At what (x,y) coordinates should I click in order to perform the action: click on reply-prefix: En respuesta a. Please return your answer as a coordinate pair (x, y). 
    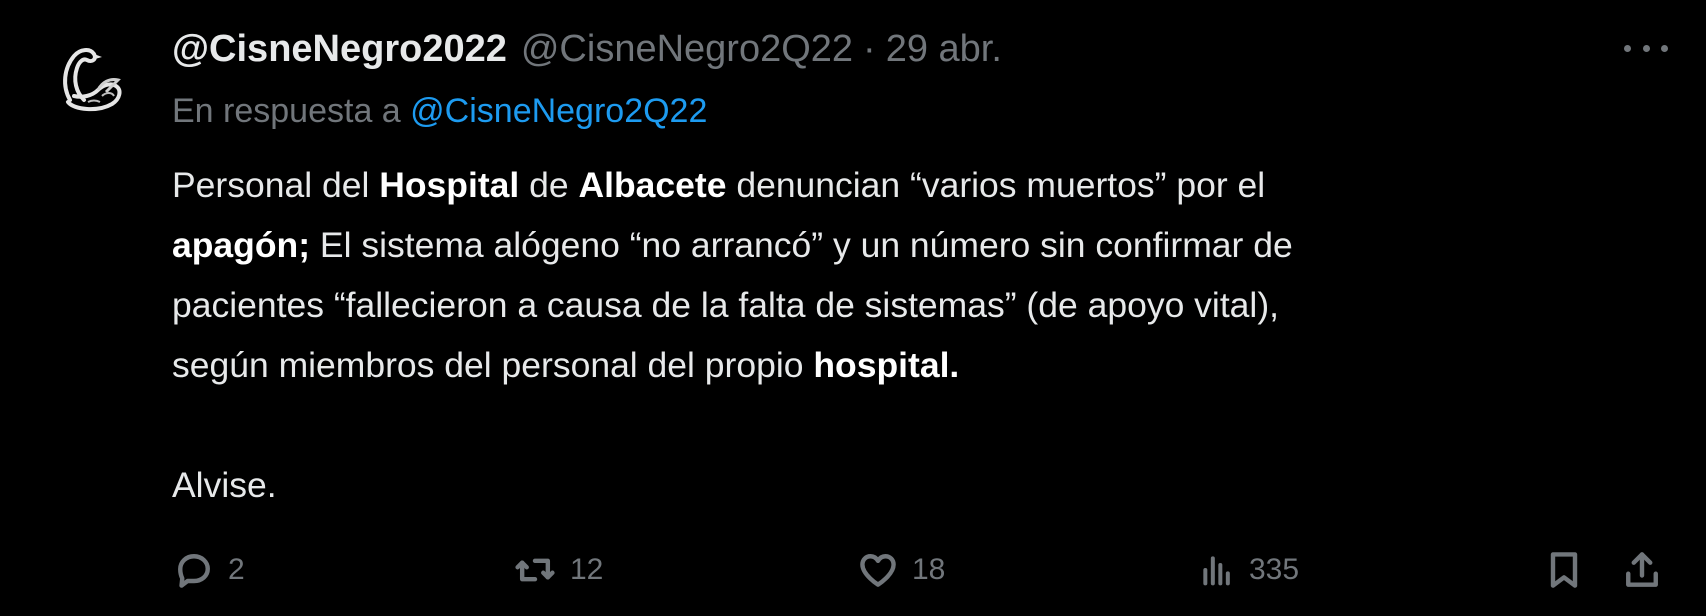
    Looking at the image, I should click on (286, 111).